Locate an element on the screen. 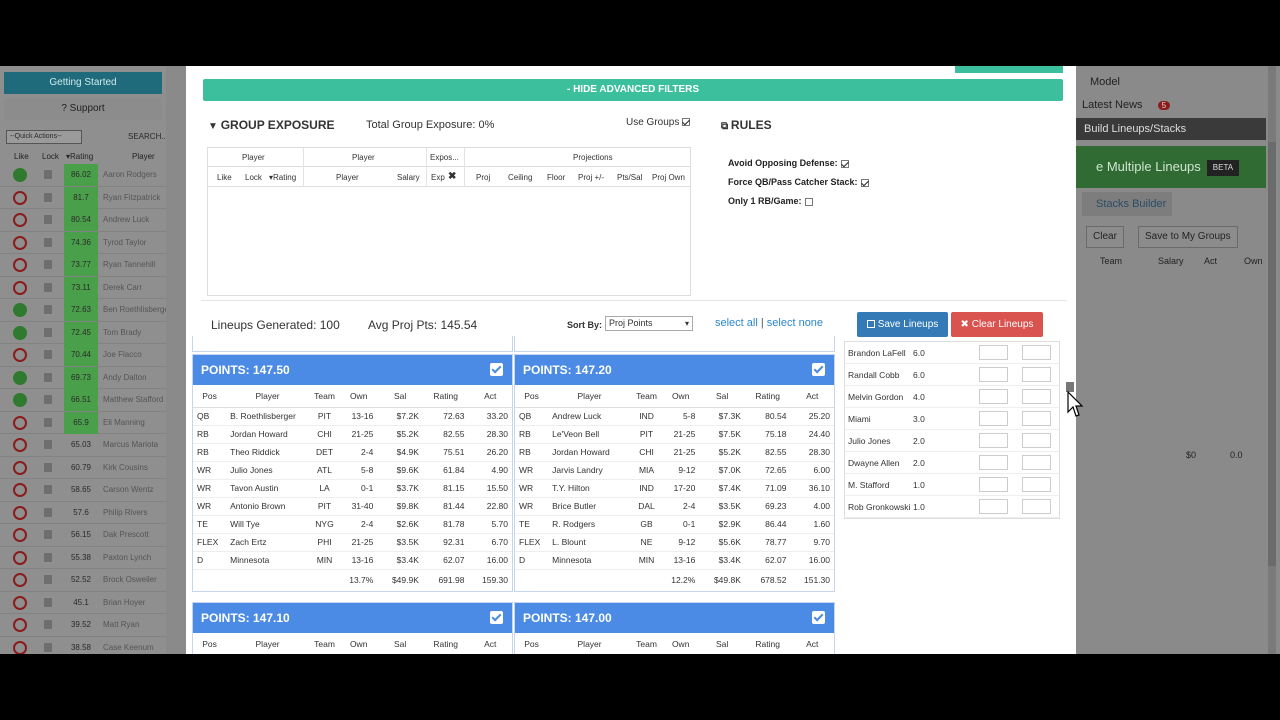 The height and width of the screenshot is (720, 1280). ge-proj-diff: Proj +/- is located at coordinates (591, 177).